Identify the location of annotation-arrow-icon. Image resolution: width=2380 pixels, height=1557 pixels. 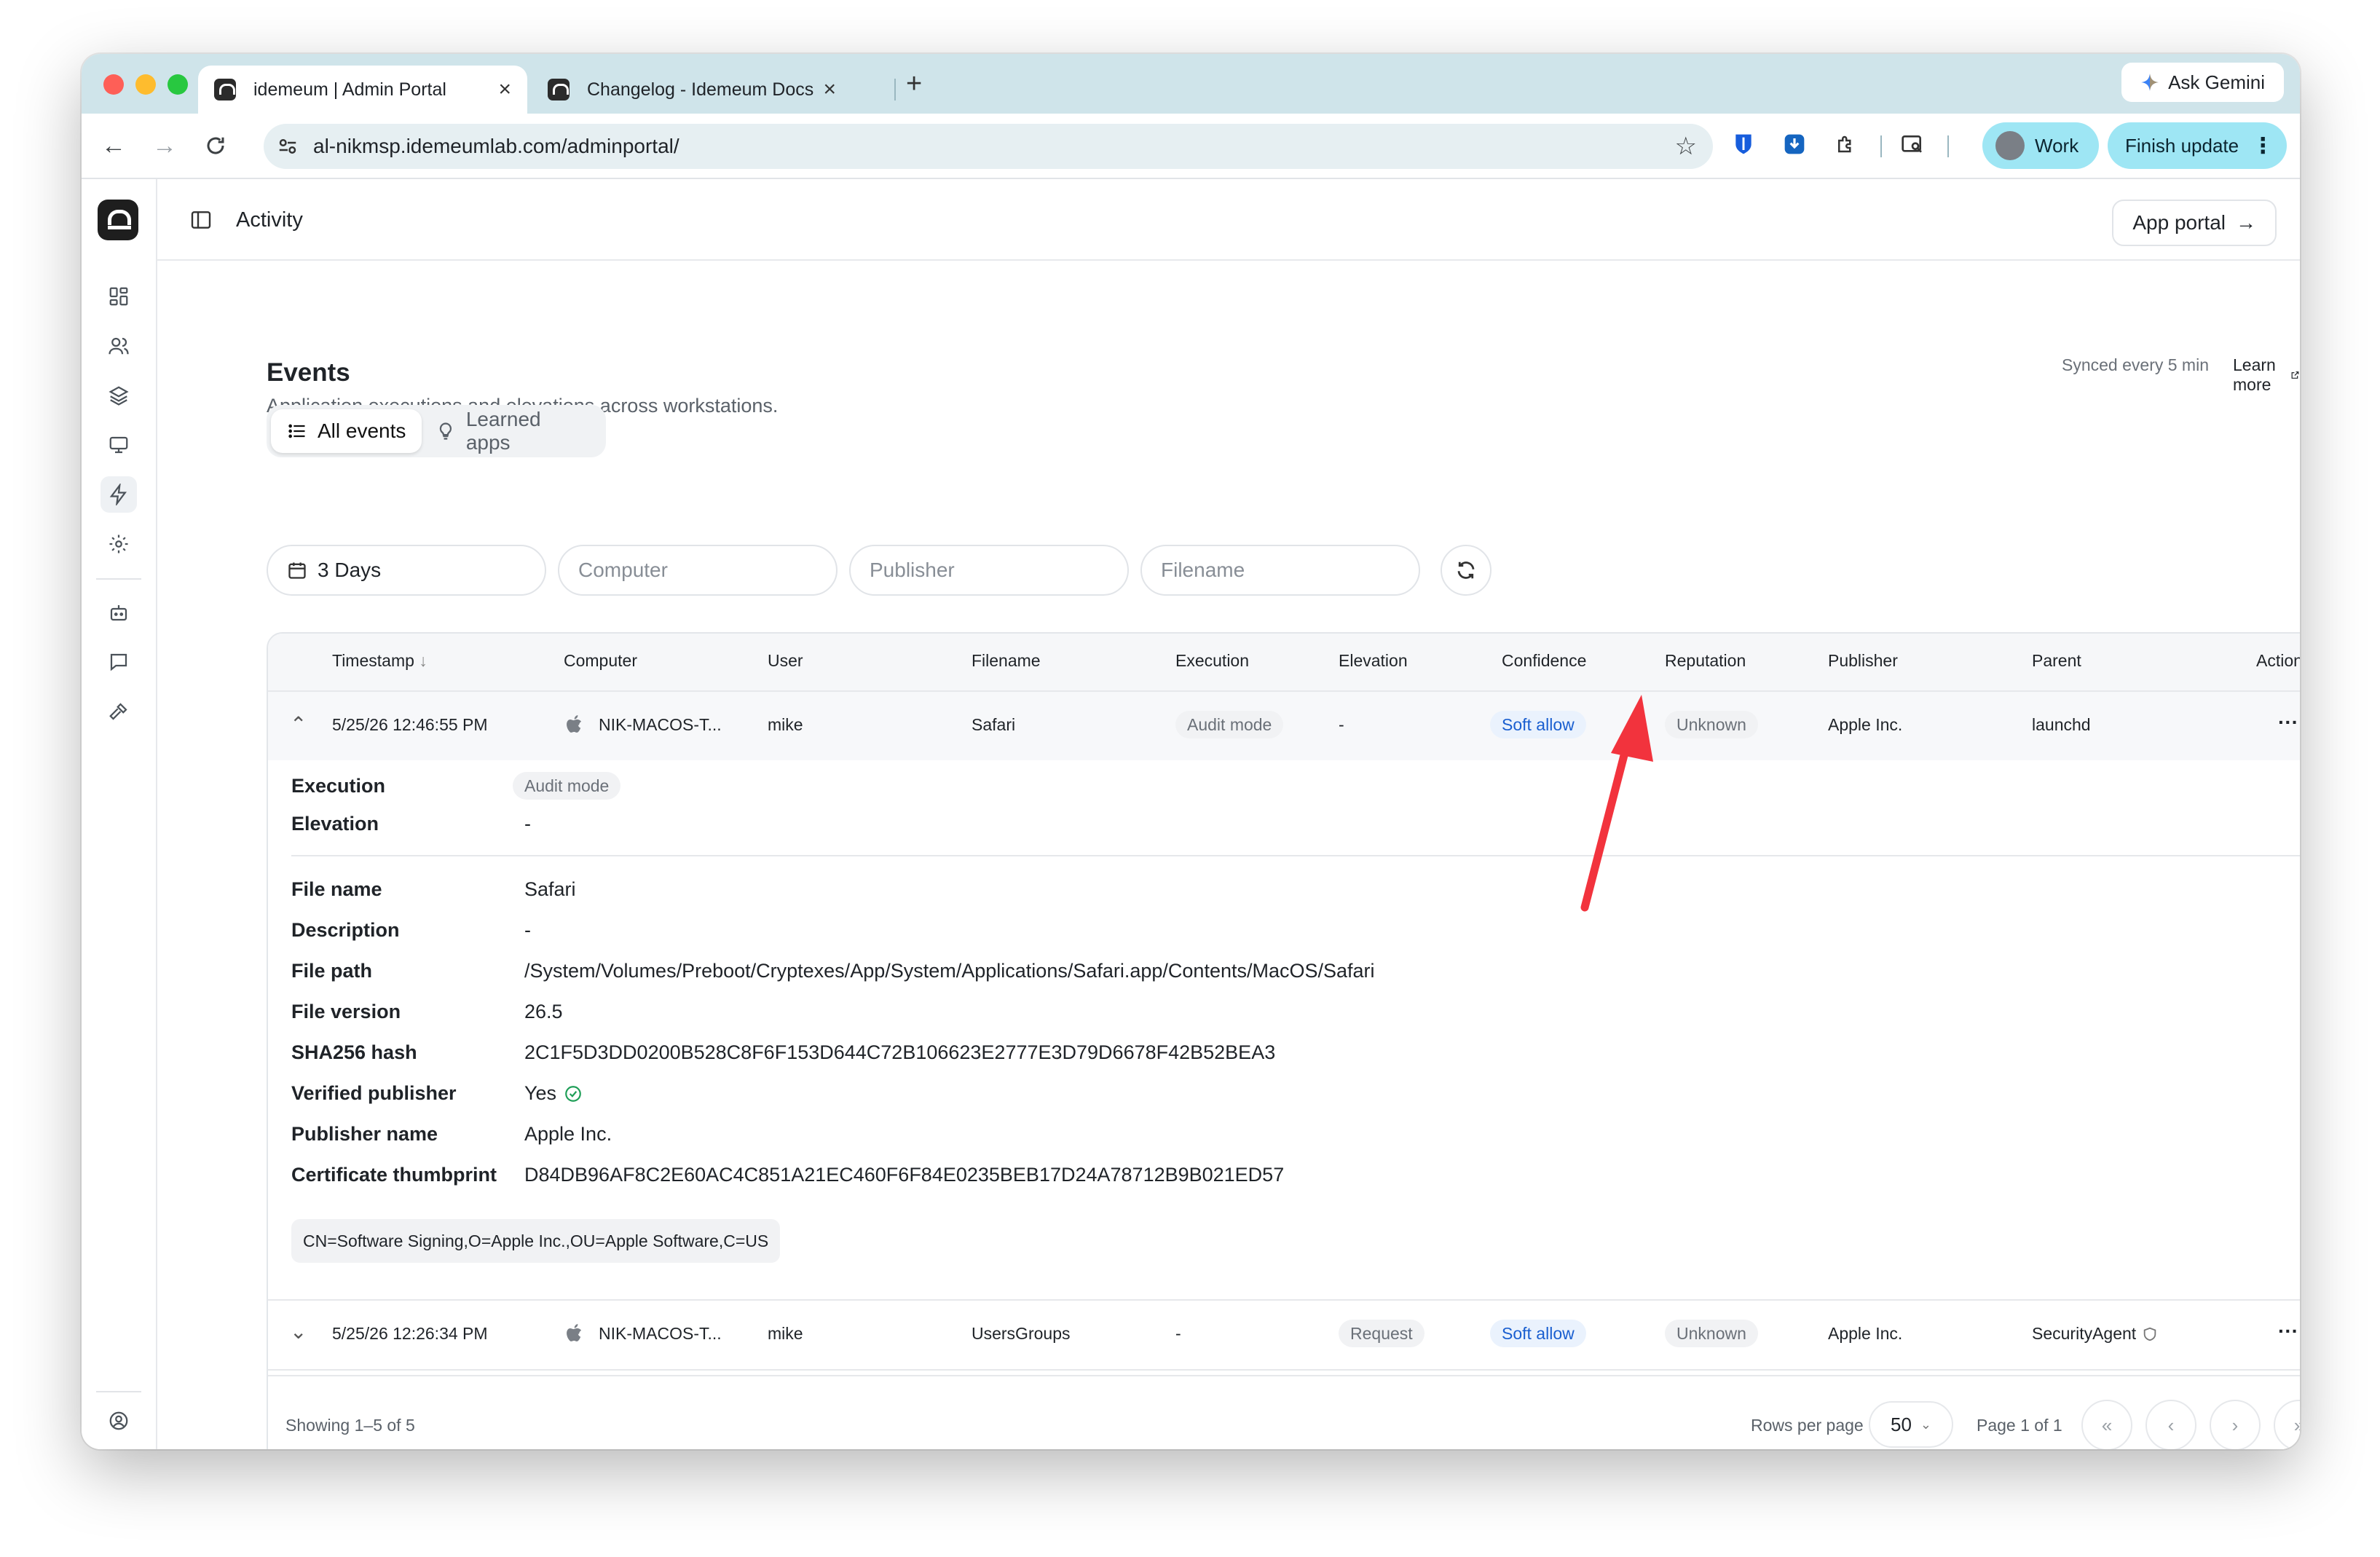
(1616, 803).